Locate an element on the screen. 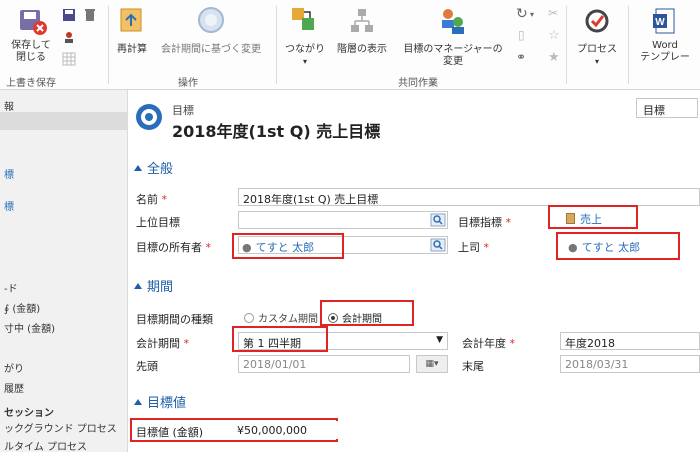 The width and height of the screenshot is (700, 452). process-label: プロセス is located at coordinates (597, 49).